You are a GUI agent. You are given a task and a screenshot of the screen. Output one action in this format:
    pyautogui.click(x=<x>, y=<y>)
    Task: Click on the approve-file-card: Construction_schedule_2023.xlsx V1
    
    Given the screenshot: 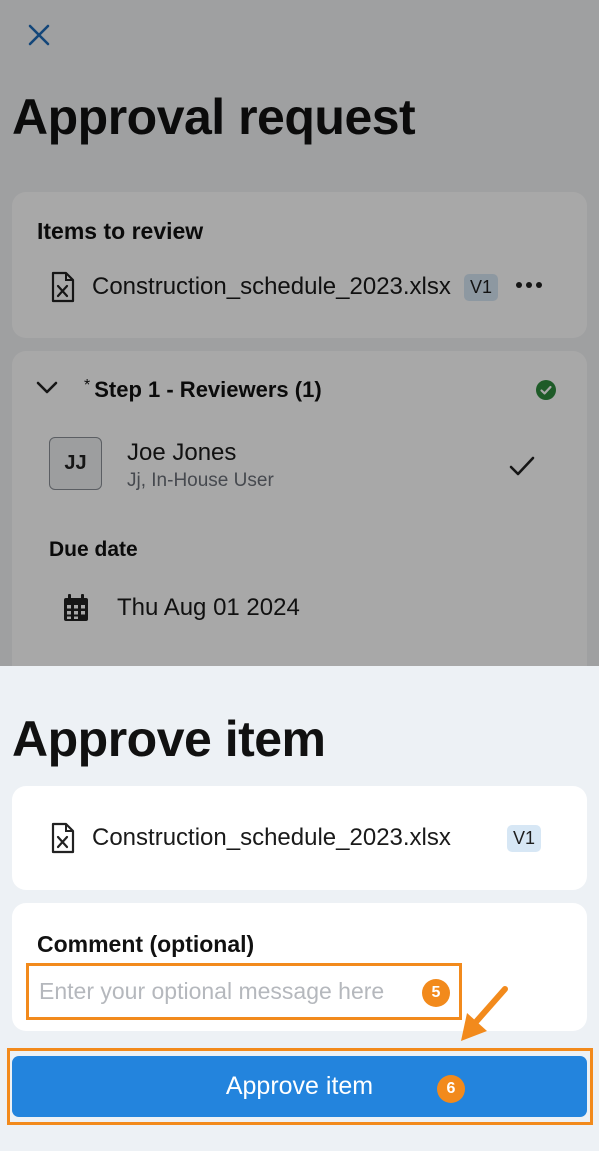 What is the action you would take?
    pyautogui.click(x=299, y=838)
    